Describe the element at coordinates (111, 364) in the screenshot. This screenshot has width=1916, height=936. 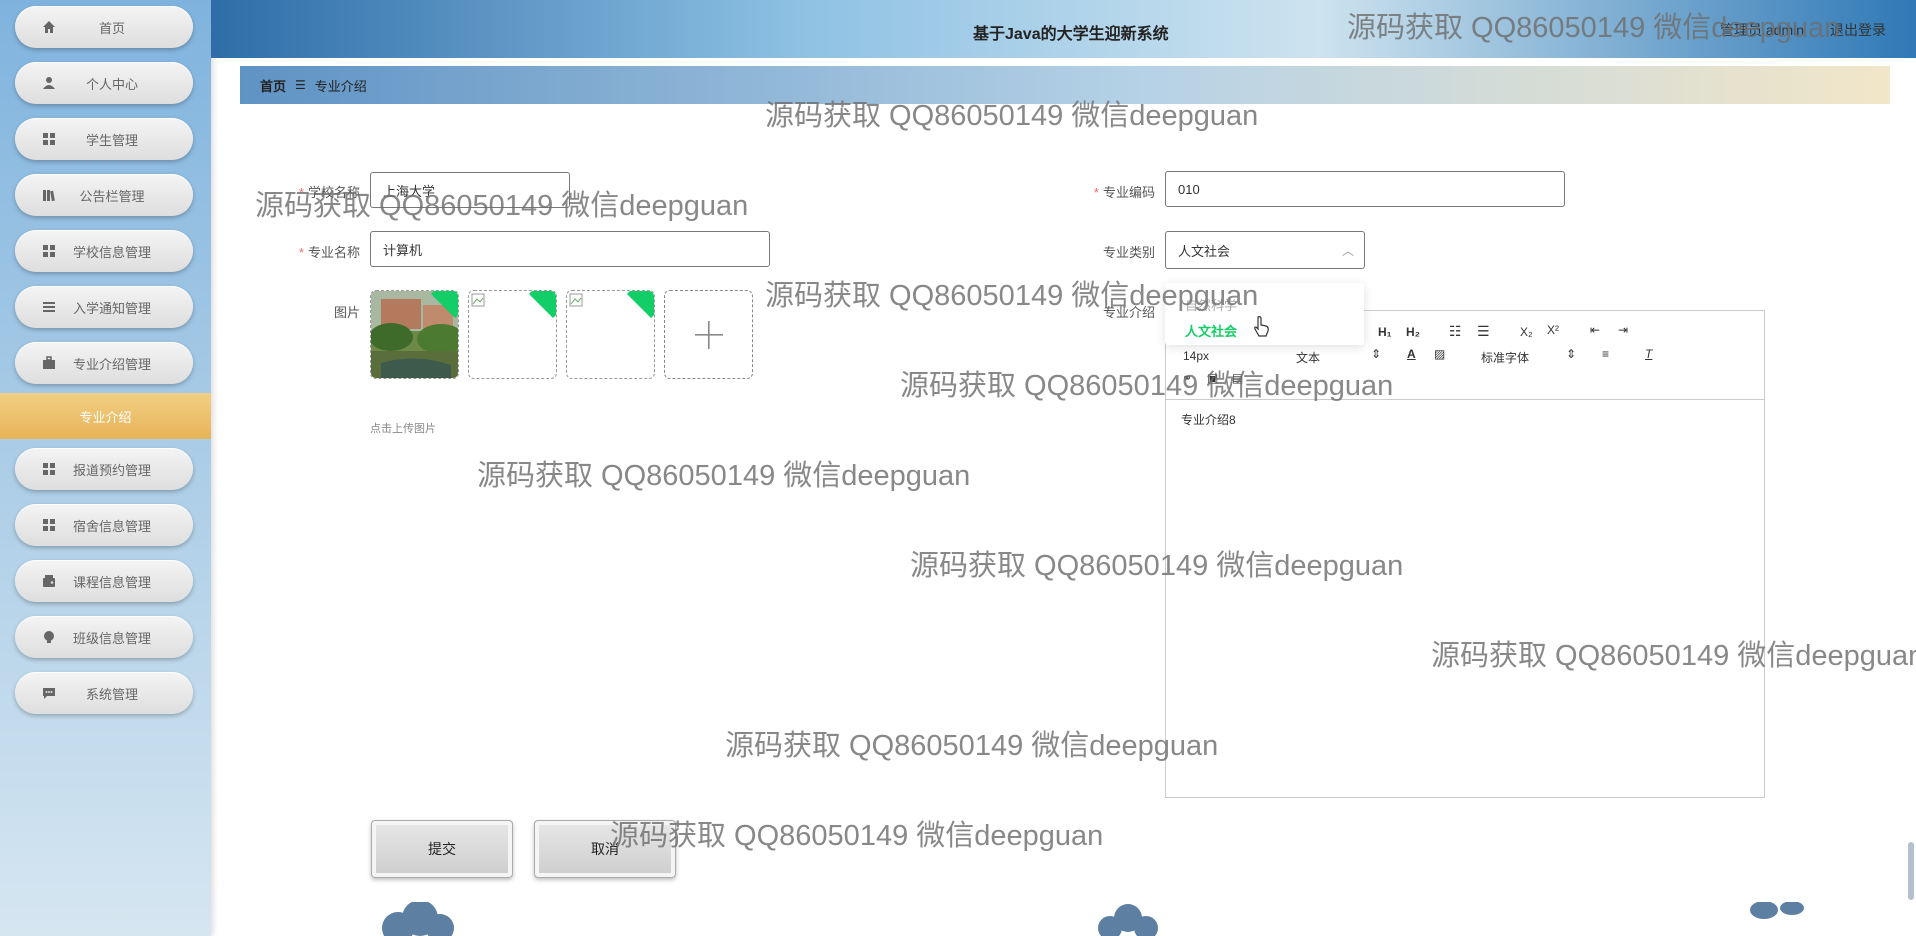
I see `sidebar-item-label: 专业介绍管理` at that location.